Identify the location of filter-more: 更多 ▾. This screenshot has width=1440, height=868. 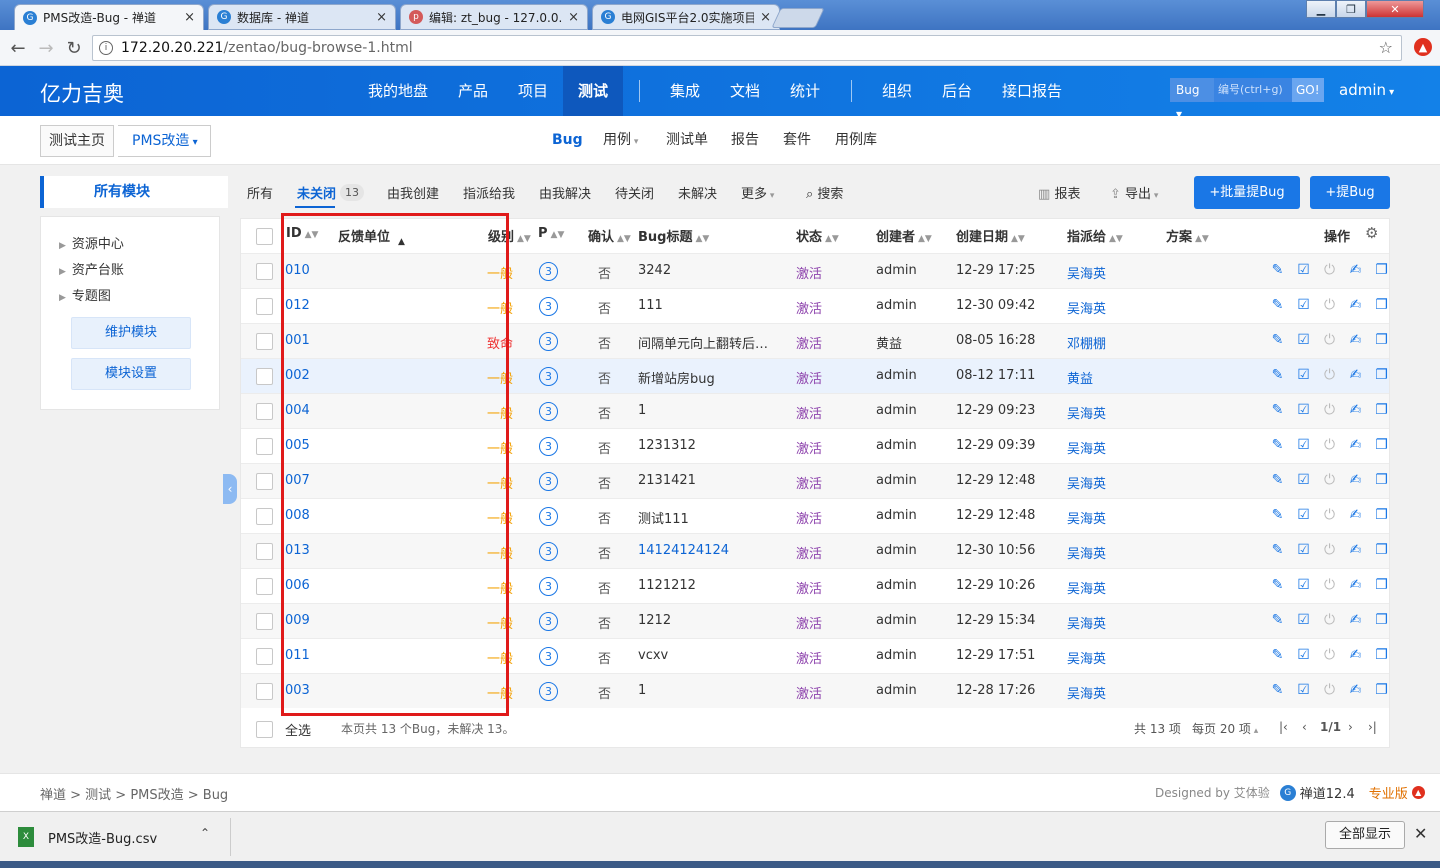
(757, 192).